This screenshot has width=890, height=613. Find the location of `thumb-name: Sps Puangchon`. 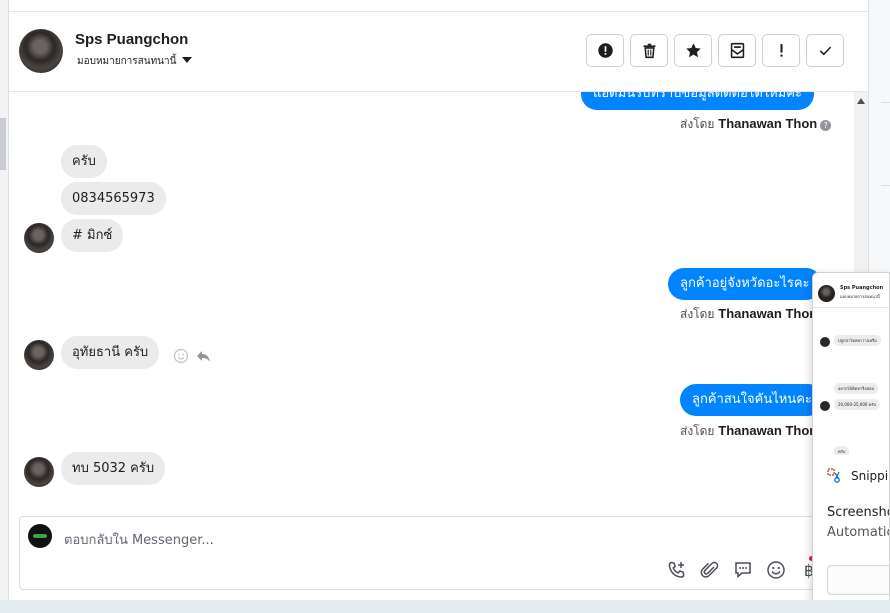

thumb-name: Sps Puangchon is located at coordinates (862, 288).